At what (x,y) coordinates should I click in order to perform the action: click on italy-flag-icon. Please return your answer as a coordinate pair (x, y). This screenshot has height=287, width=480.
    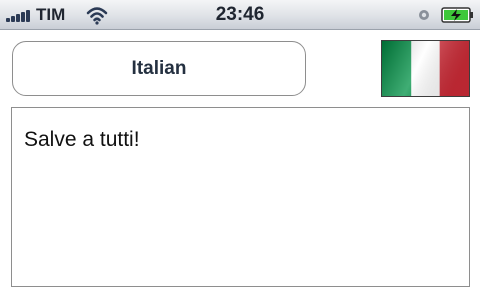
    Looking at the image, I should click on (425, 68).